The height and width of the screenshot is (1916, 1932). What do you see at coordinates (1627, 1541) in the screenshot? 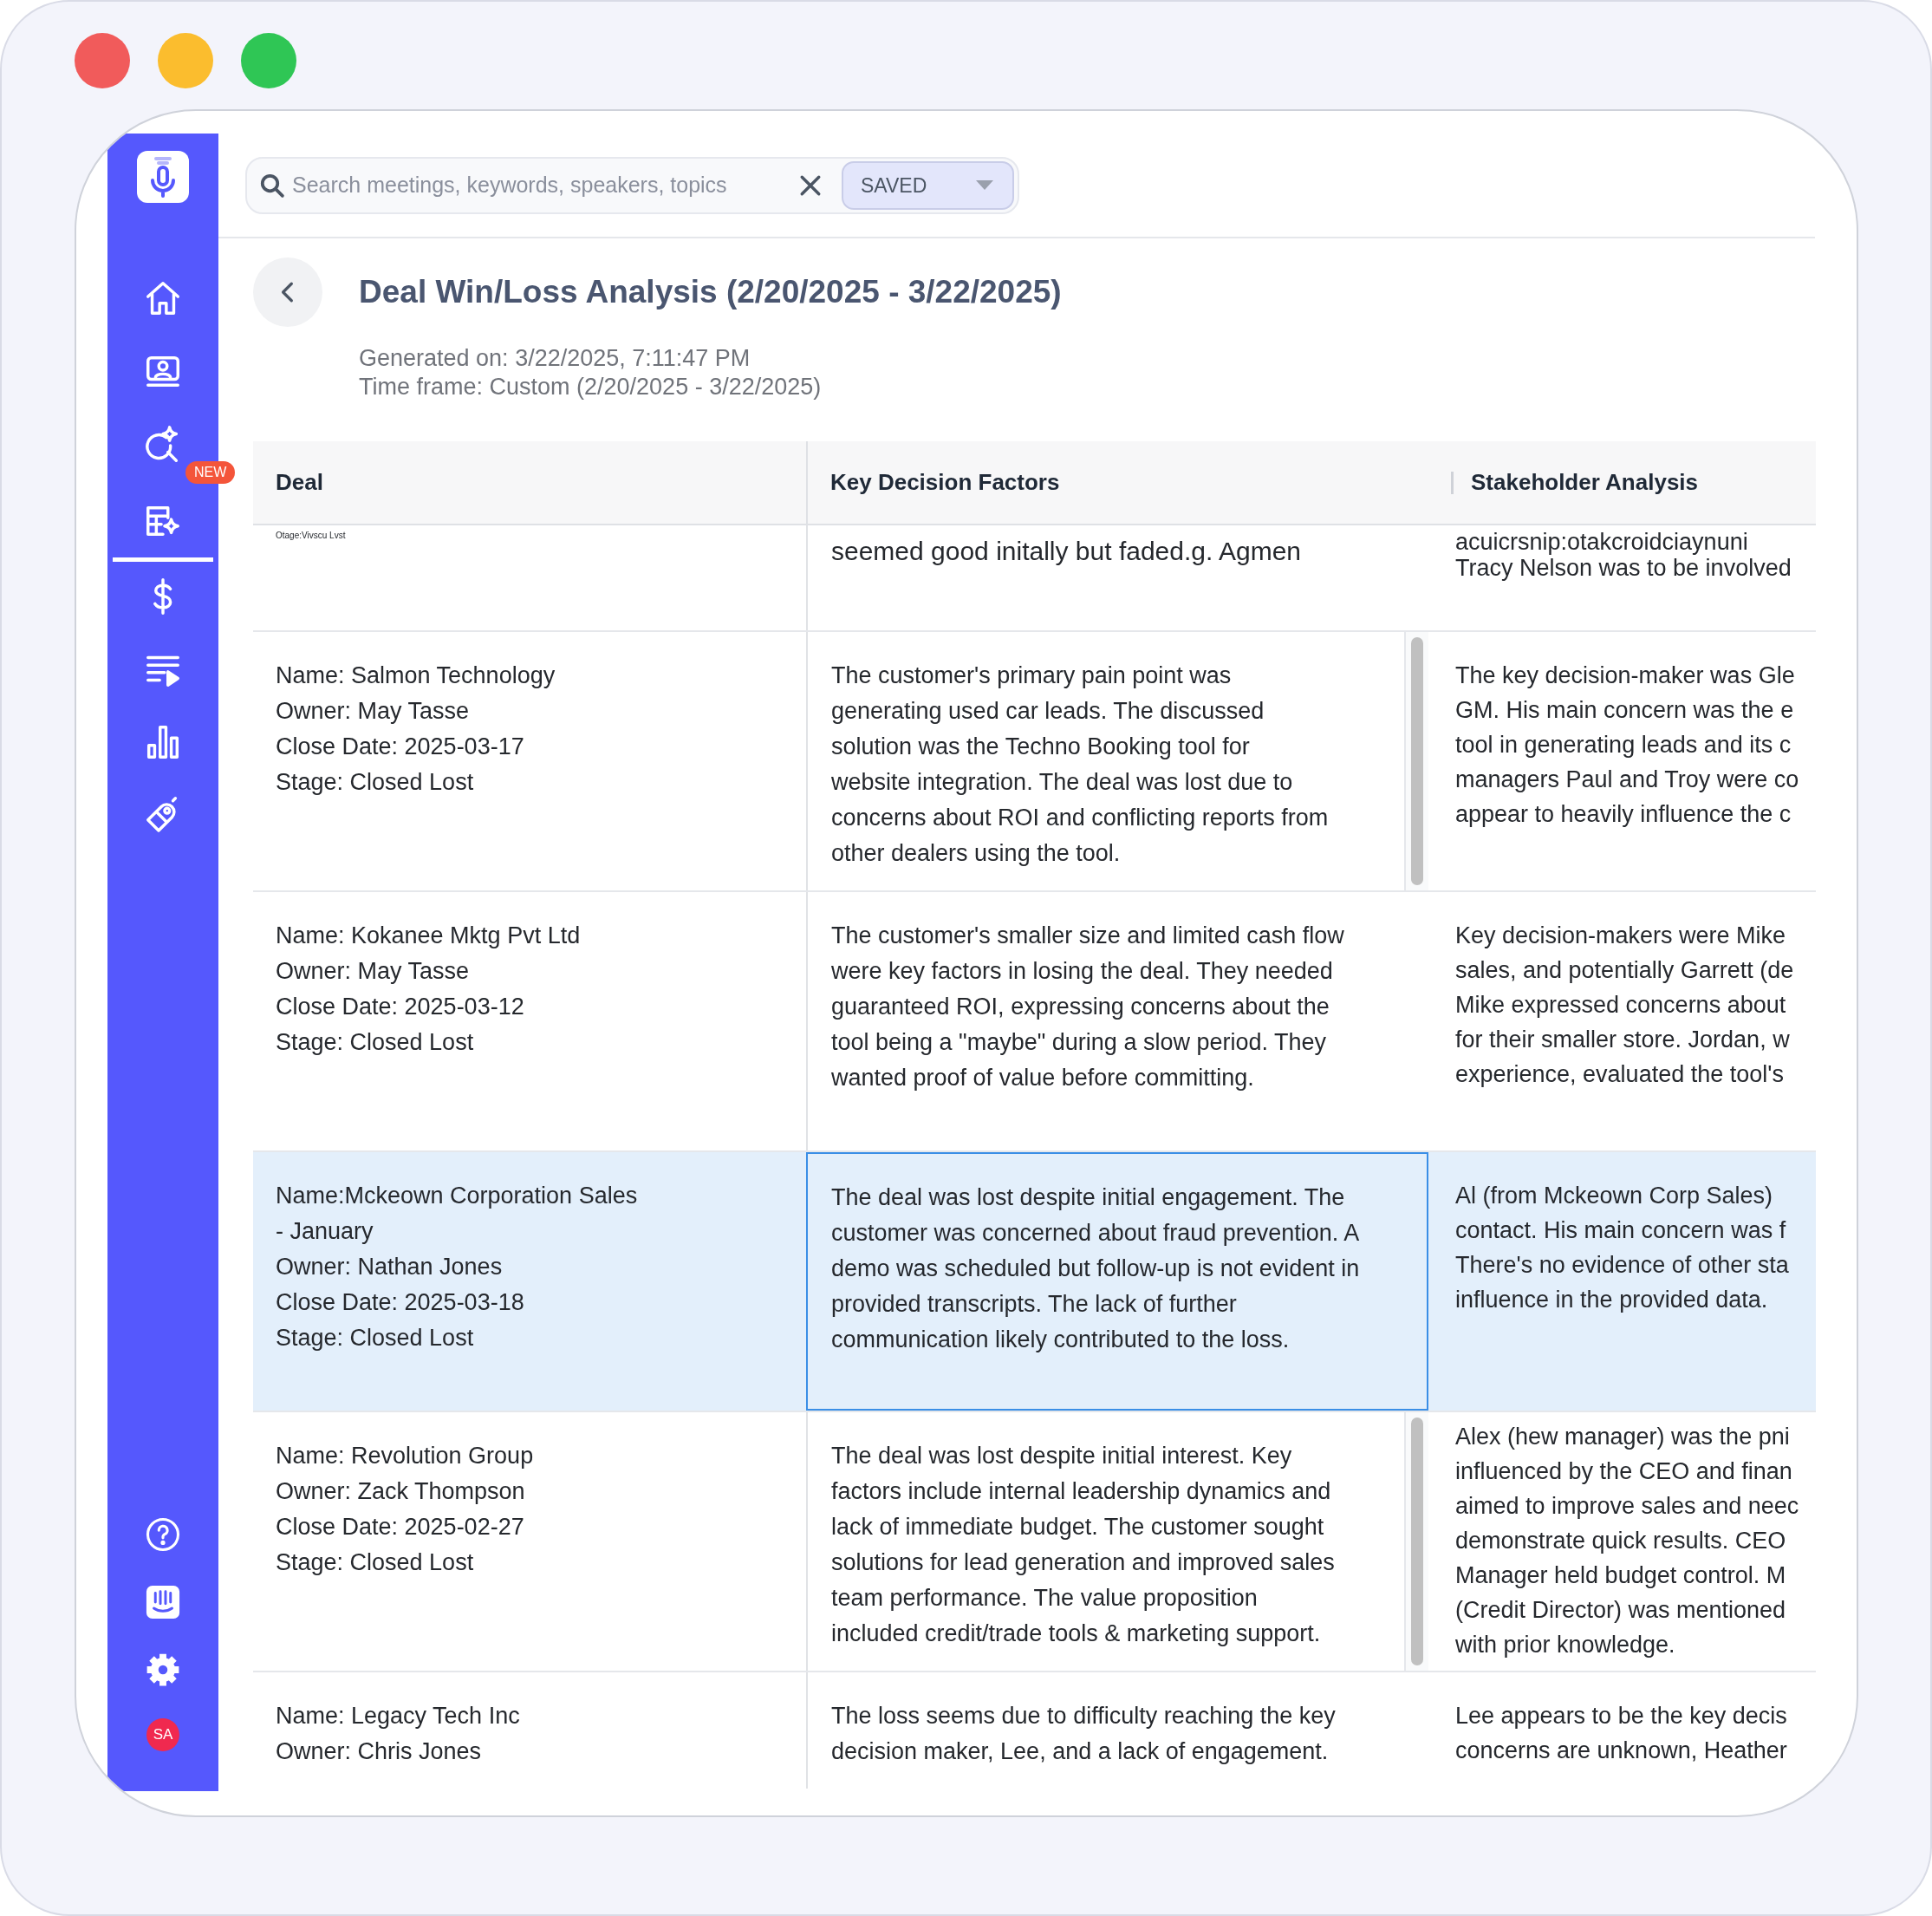
I see `table-cell-text: Alex (hew manager) was the pni influenced by the CEO and finan aimed to improve sales and neec demonstrate quick results. CEO Manager held budget control. M (Credit Director) was mentioned with prior knowledge.` at bounding box center [1627, 1541].